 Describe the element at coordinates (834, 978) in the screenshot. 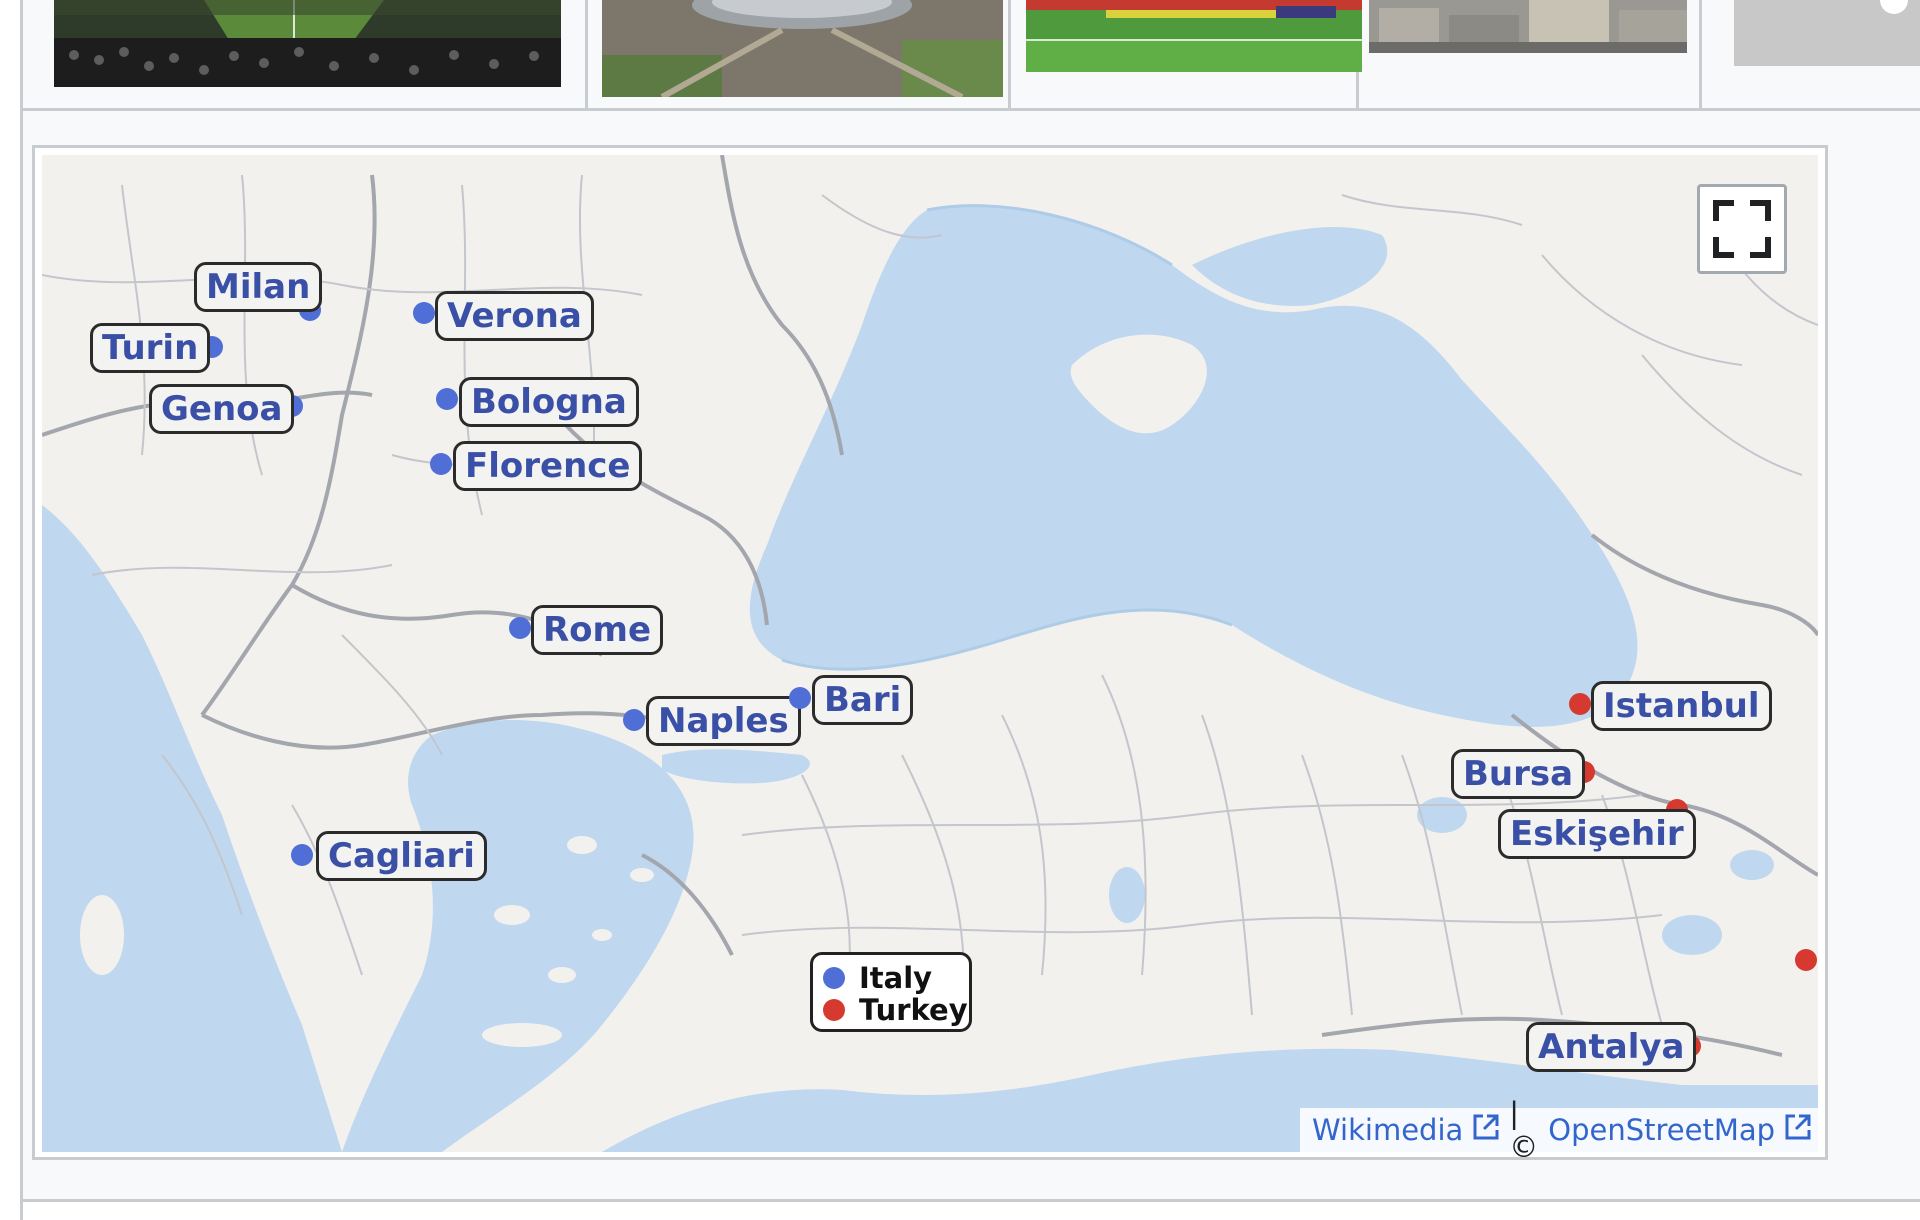

I see `legend-swatch-italy` at that location.